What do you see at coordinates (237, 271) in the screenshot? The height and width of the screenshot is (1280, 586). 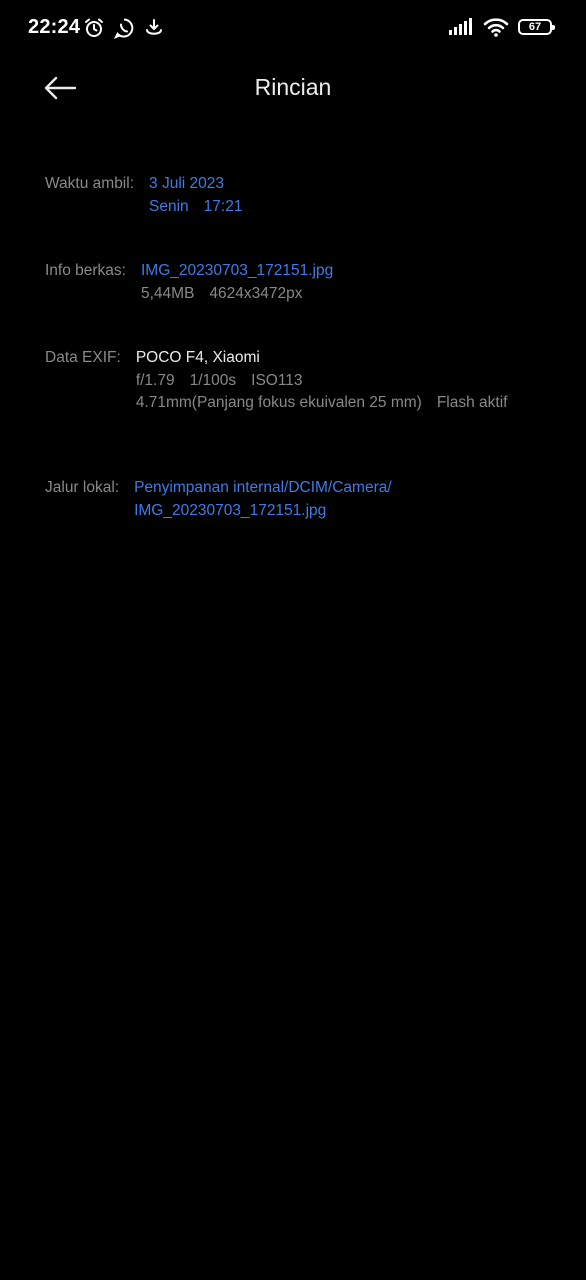 I see `file-name: IMG_20230703_172151.jpg` at bounding box center [237, 271].